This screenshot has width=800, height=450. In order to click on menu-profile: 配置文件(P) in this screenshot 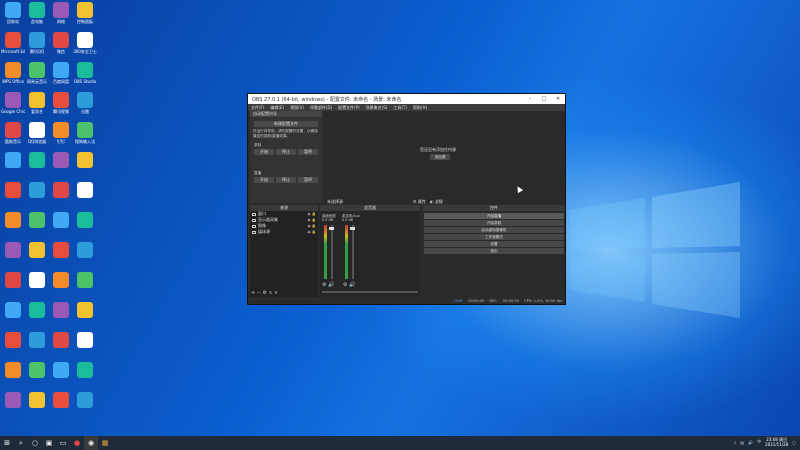, I will do `click(349, 108)`.